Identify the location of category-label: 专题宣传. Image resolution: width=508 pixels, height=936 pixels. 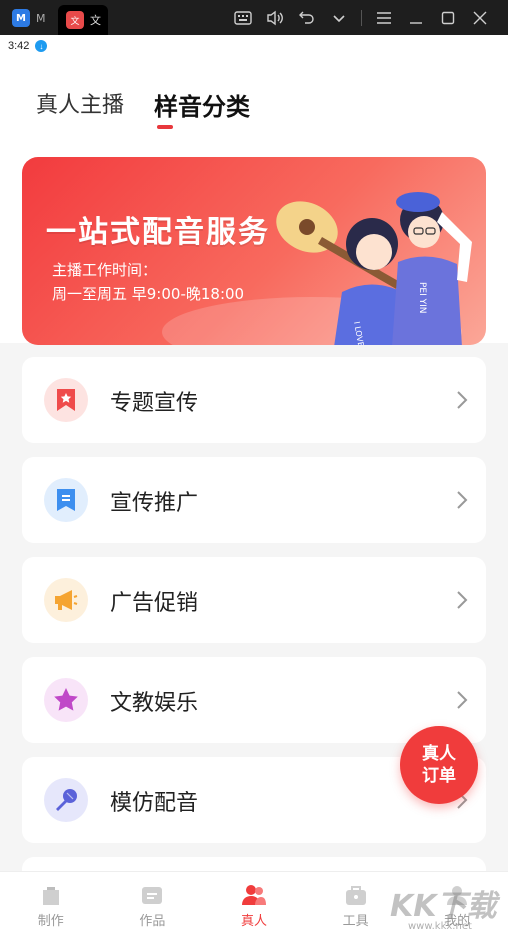
(154, 403).